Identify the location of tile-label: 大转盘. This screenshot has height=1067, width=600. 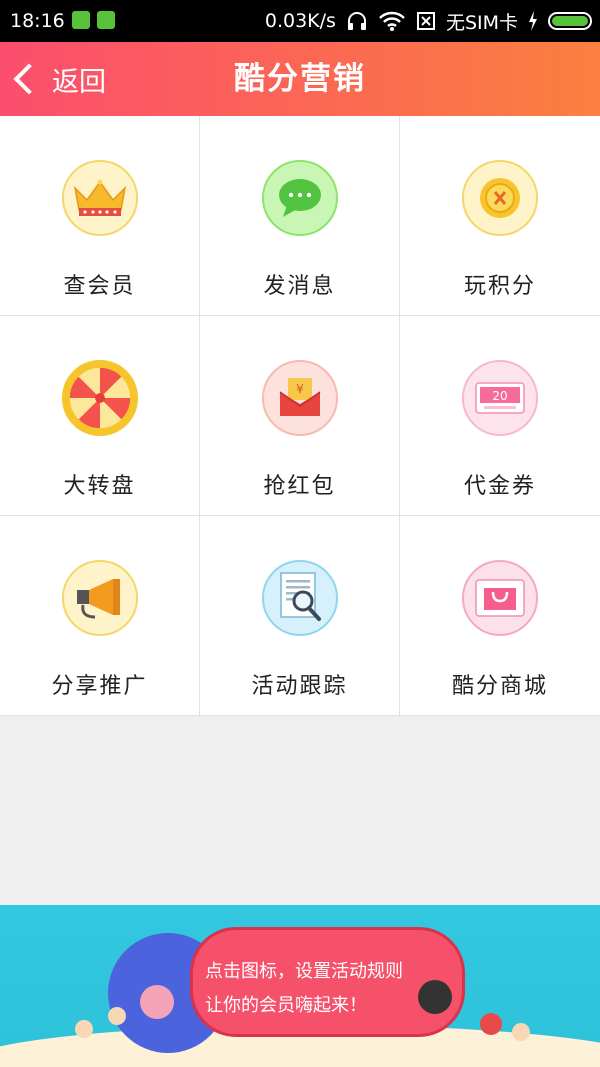
(99, 486).